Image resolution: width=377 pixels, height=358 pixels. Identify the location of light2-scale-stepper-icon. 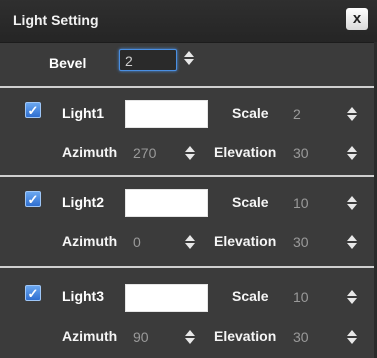
(352, 203).